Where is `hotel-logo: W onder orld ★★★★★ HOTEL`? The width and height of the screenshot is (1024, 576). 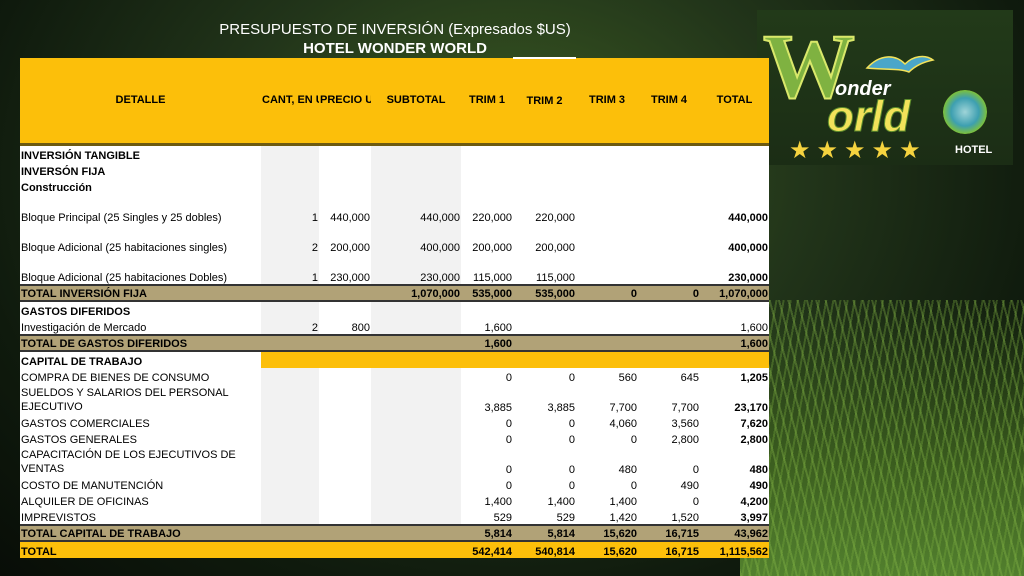 hotel-logo: W onder orld ★★★★★ HOTEL is located at coordinates (885, 87).